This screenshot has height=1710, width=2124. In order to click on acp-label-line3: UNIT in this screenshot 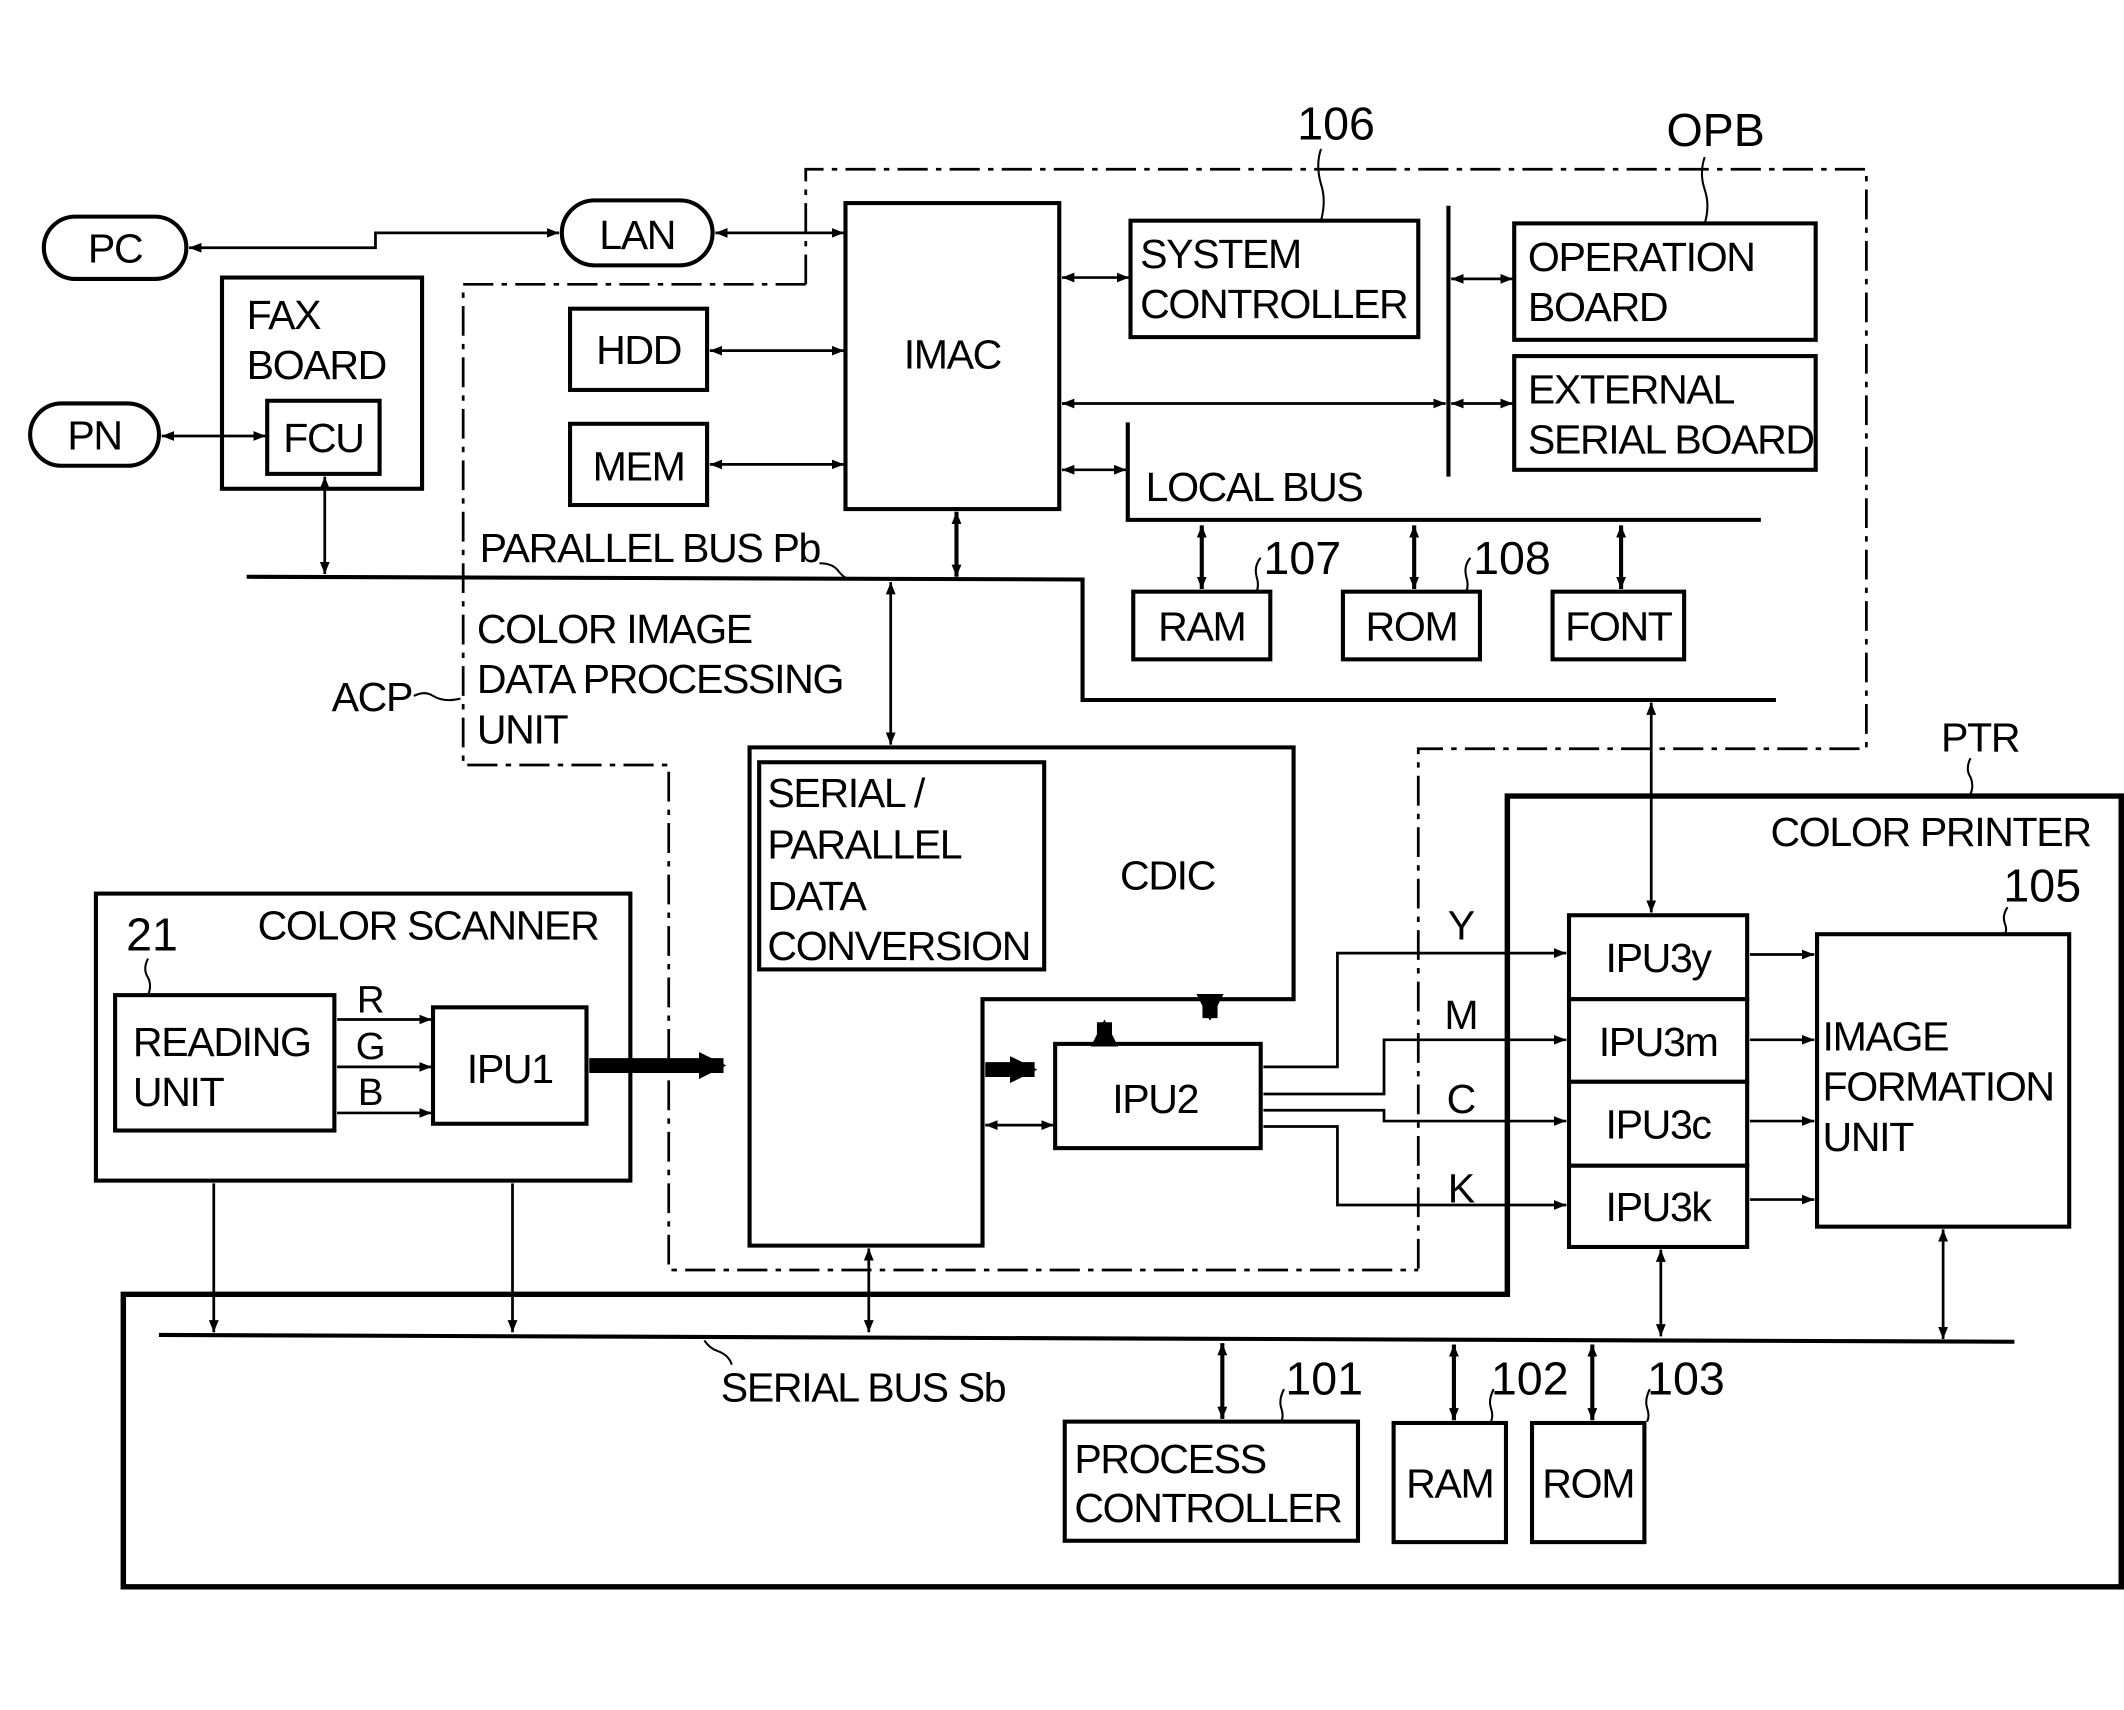, I will do `click(523, 730)`.